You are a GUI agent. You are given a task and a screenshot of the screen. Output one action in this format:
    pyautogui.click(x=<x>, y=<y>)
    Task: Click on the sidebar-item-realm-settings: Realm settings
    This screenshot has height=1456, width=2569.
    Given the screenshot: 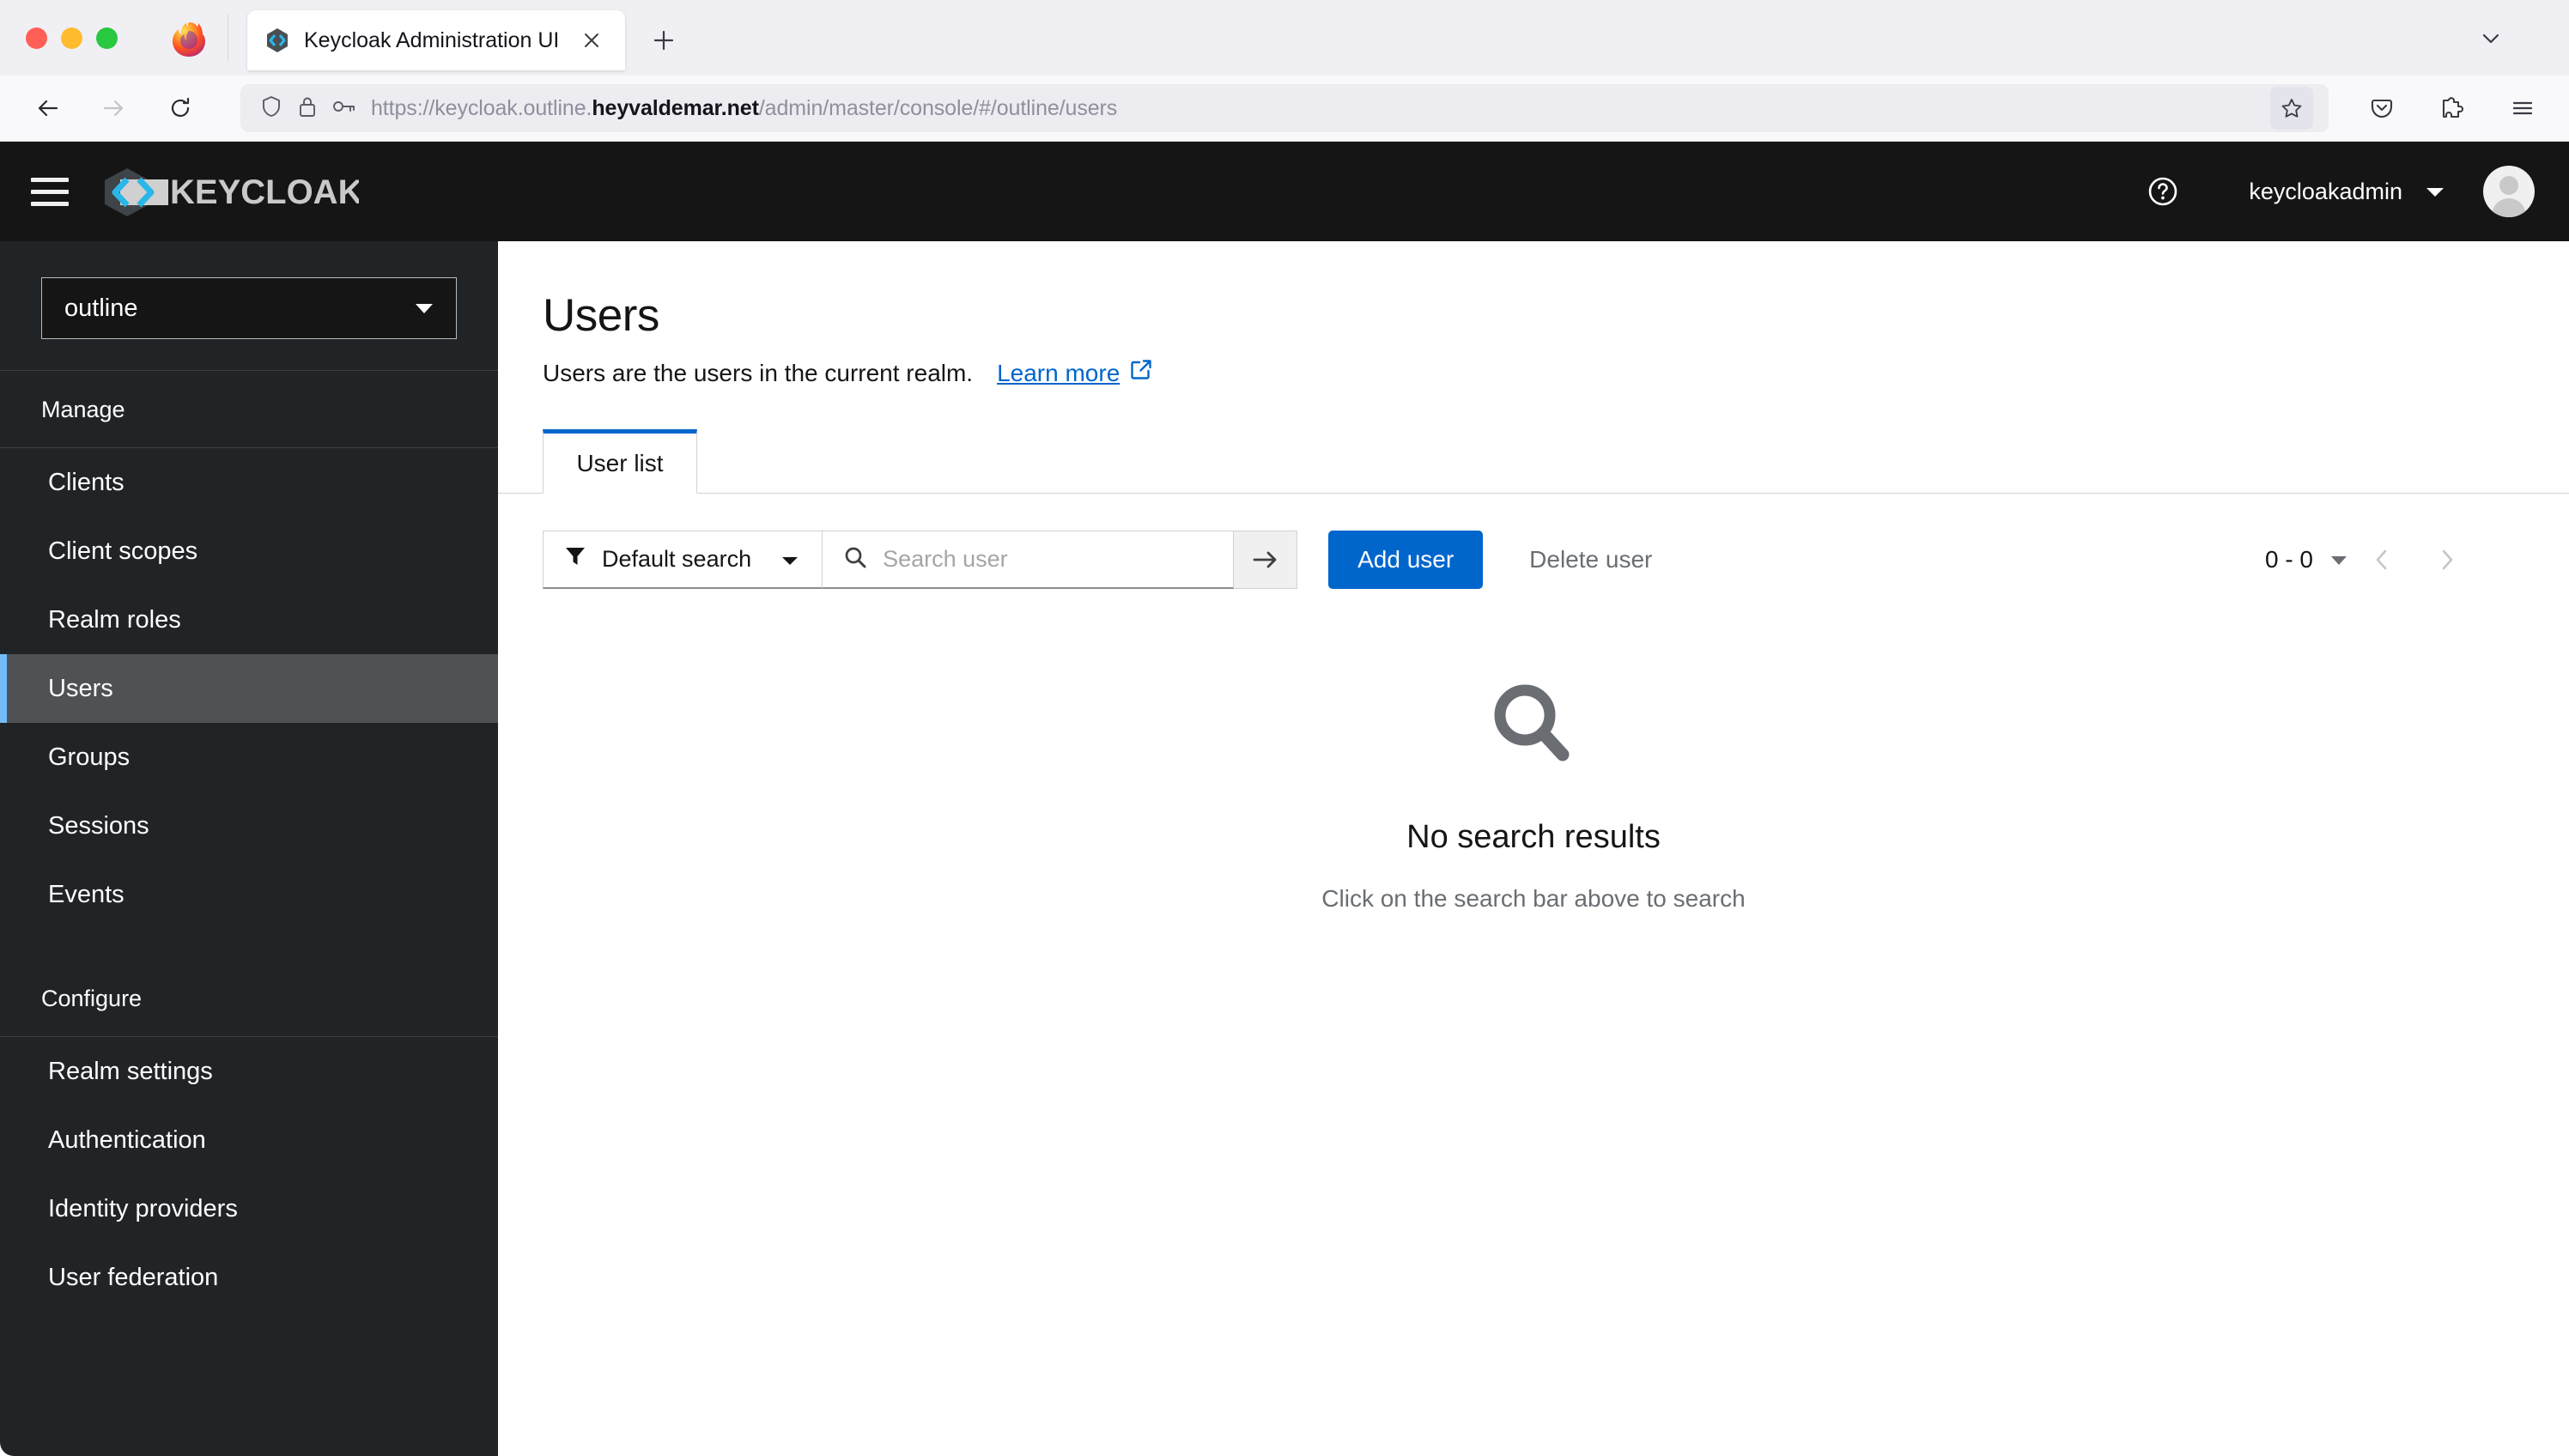 What is the action you would take?
    pyautogui.click(x=249, y=1071)
    